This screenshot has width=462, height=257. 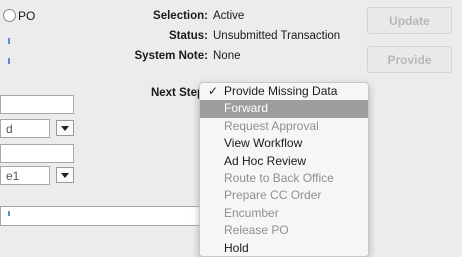 What do you see at coordinates (177, 93) in the screenshot?
I see `next-step-label: Next Step` at bounding box center [177, 93].